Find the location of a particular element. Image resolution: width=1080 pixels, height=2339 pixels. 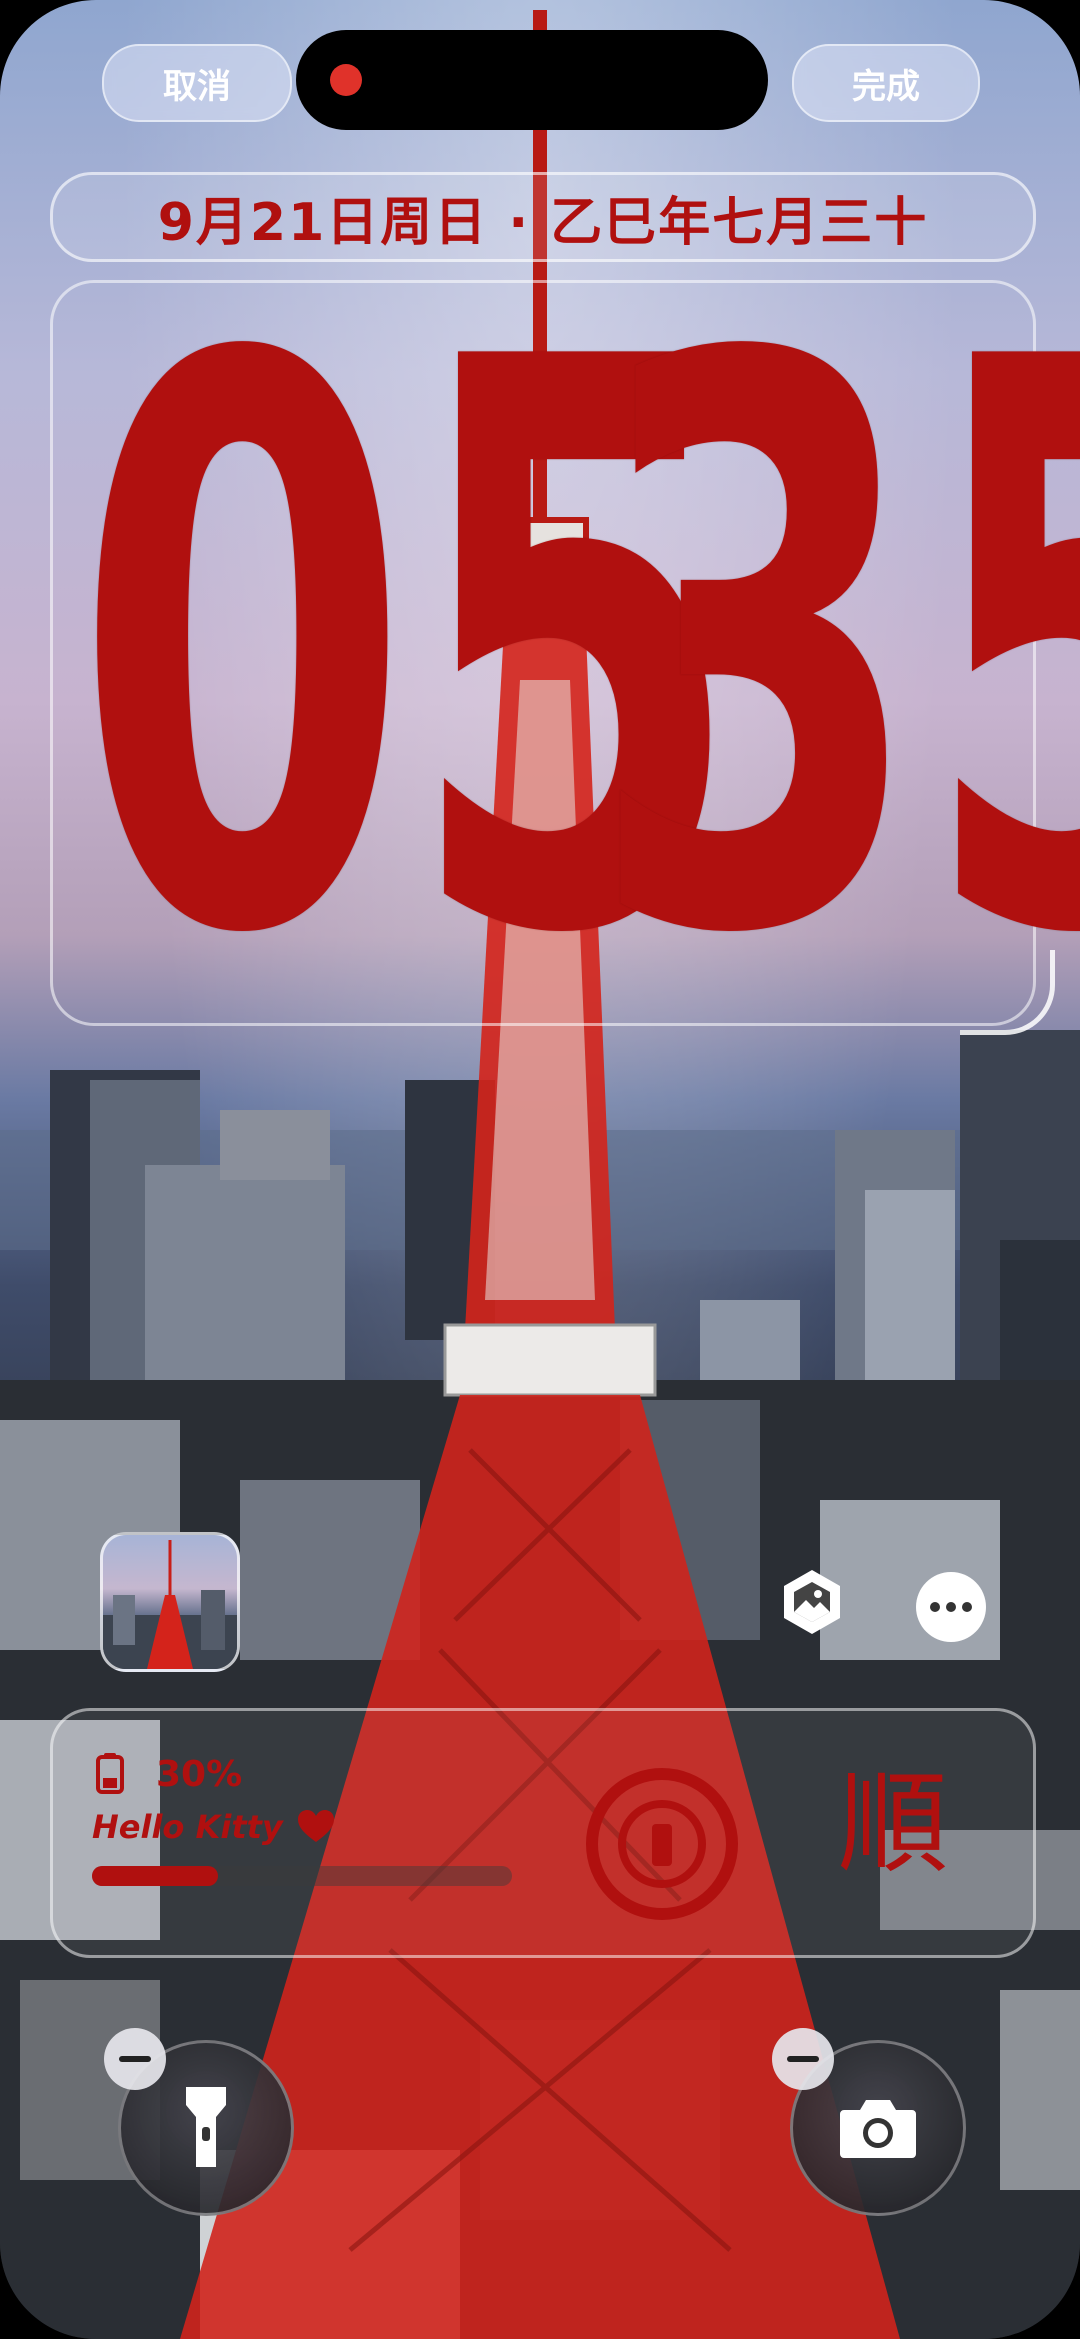

cancel-label: 取消 is located at coordinates (197, 86).